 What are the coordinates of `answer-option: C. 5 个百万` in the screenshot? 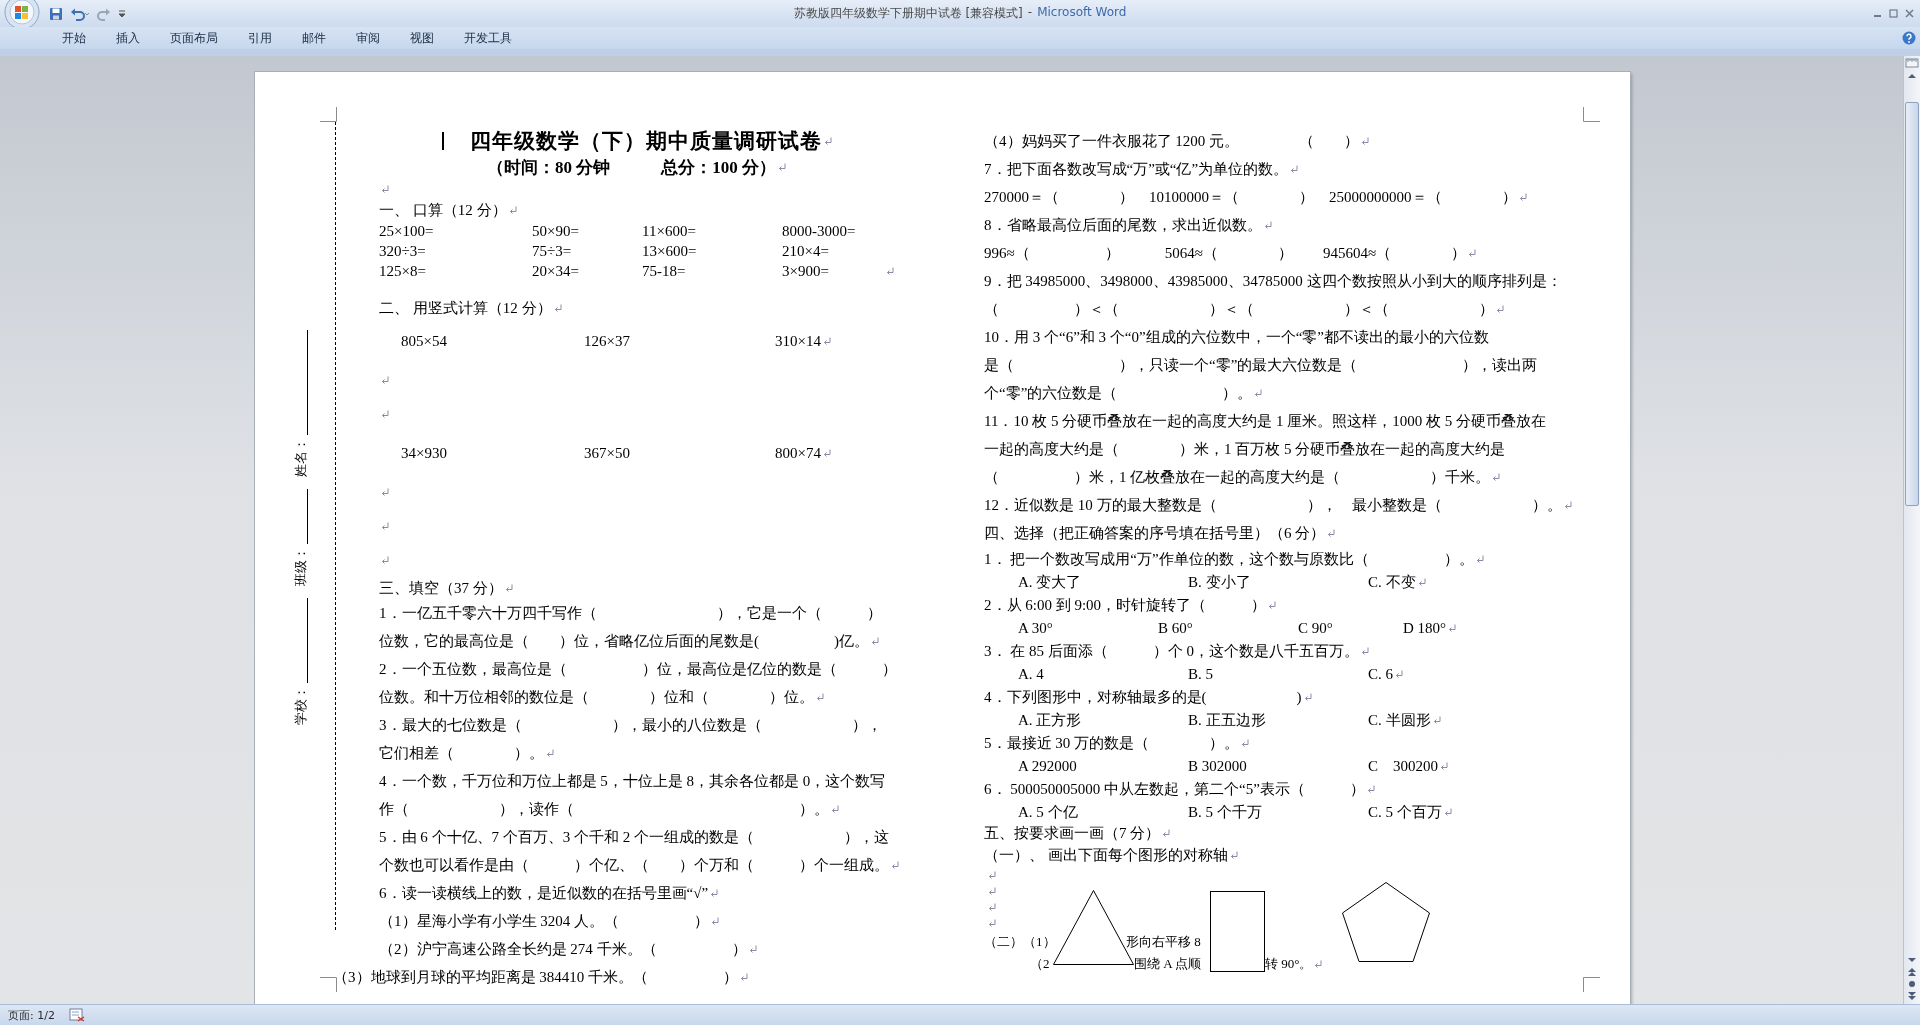 It's located at (1405, 812).